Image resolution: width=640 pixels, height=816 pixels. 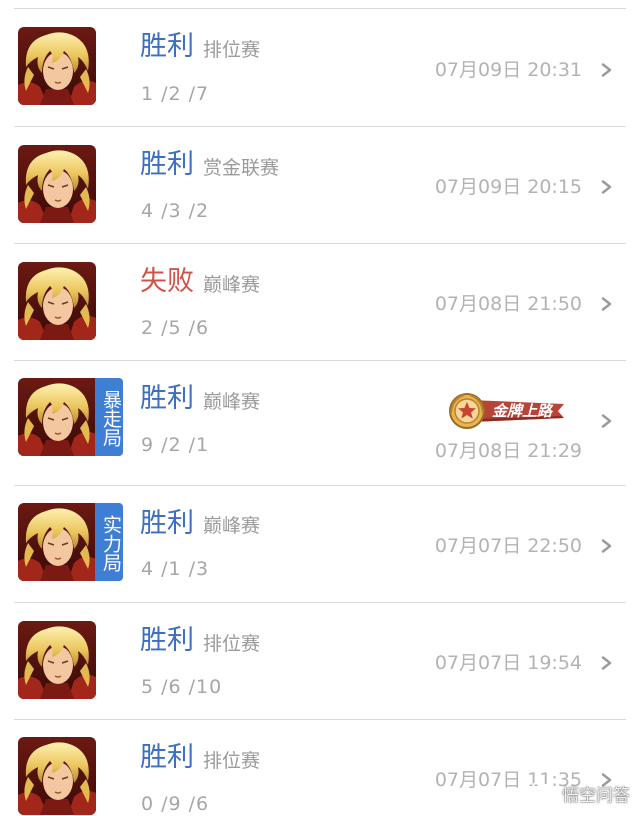 I want to click on match-time: 07月08日 21:29, so click(x=508, y=451).